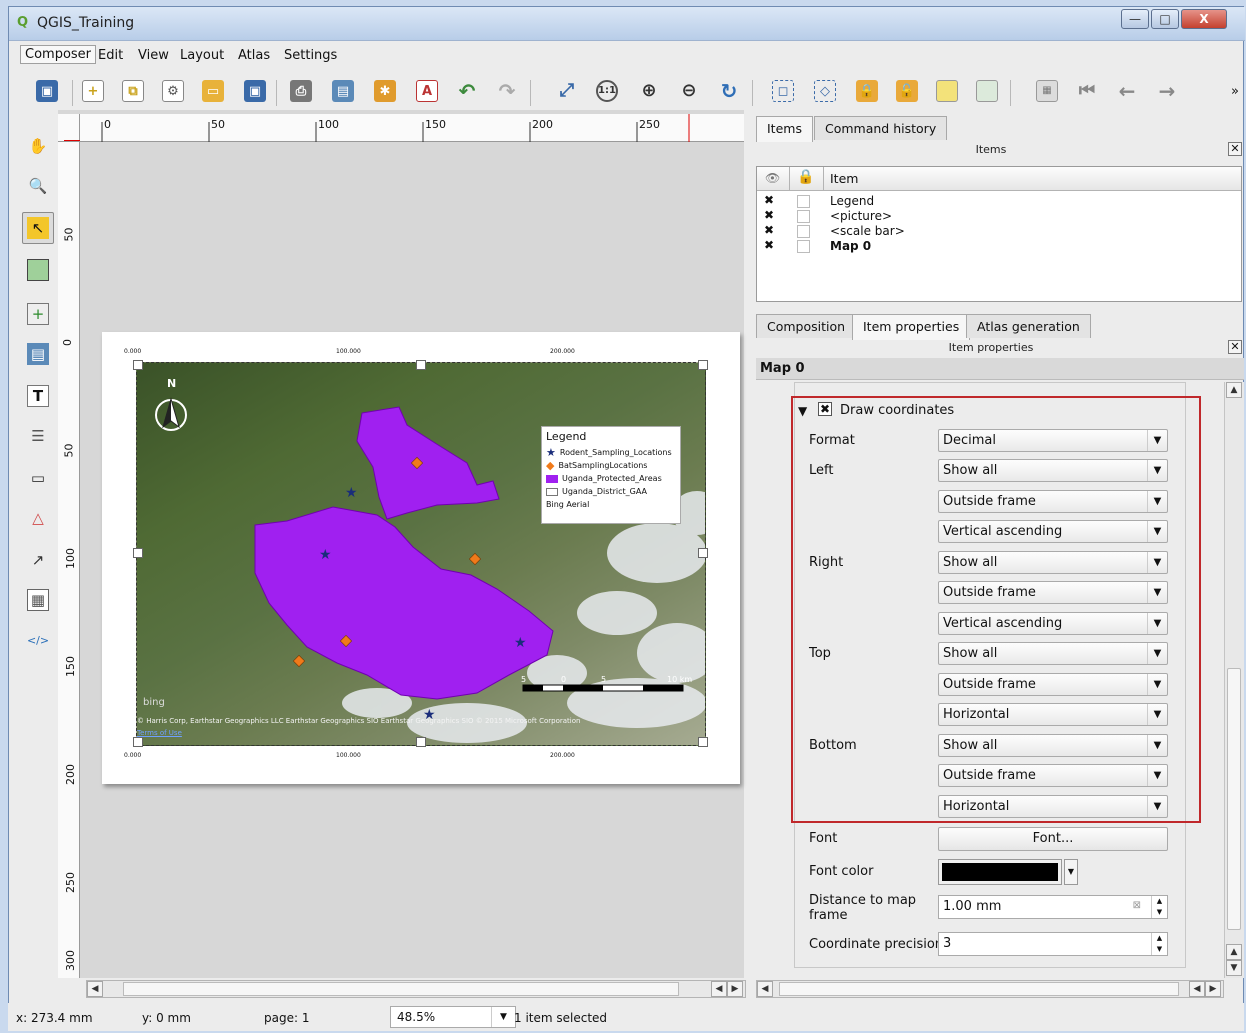  What do you see at coordinates (254, 55) in the screenshot?
I see `menu-atlas: Atlas` at bounding box center [254, 55].